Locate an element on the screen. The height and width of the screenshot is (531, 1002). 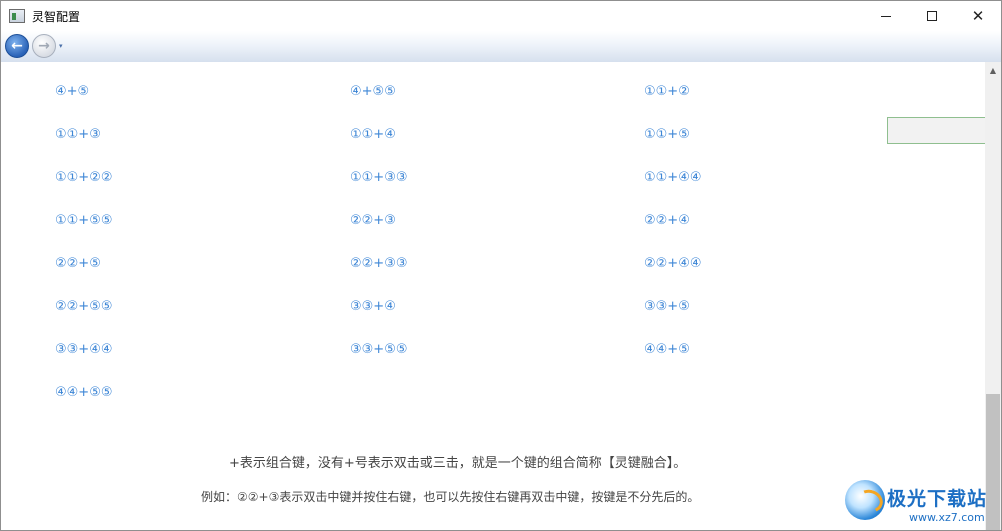
forward-arrow-icon: → is located at coordinates (44, 46).